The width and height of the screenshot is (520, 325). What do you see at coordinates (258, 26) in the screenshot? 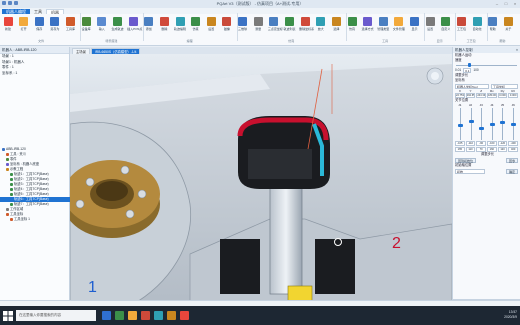
I see `ribbon-tool-button: 测量` at bounding box center [258, 26].